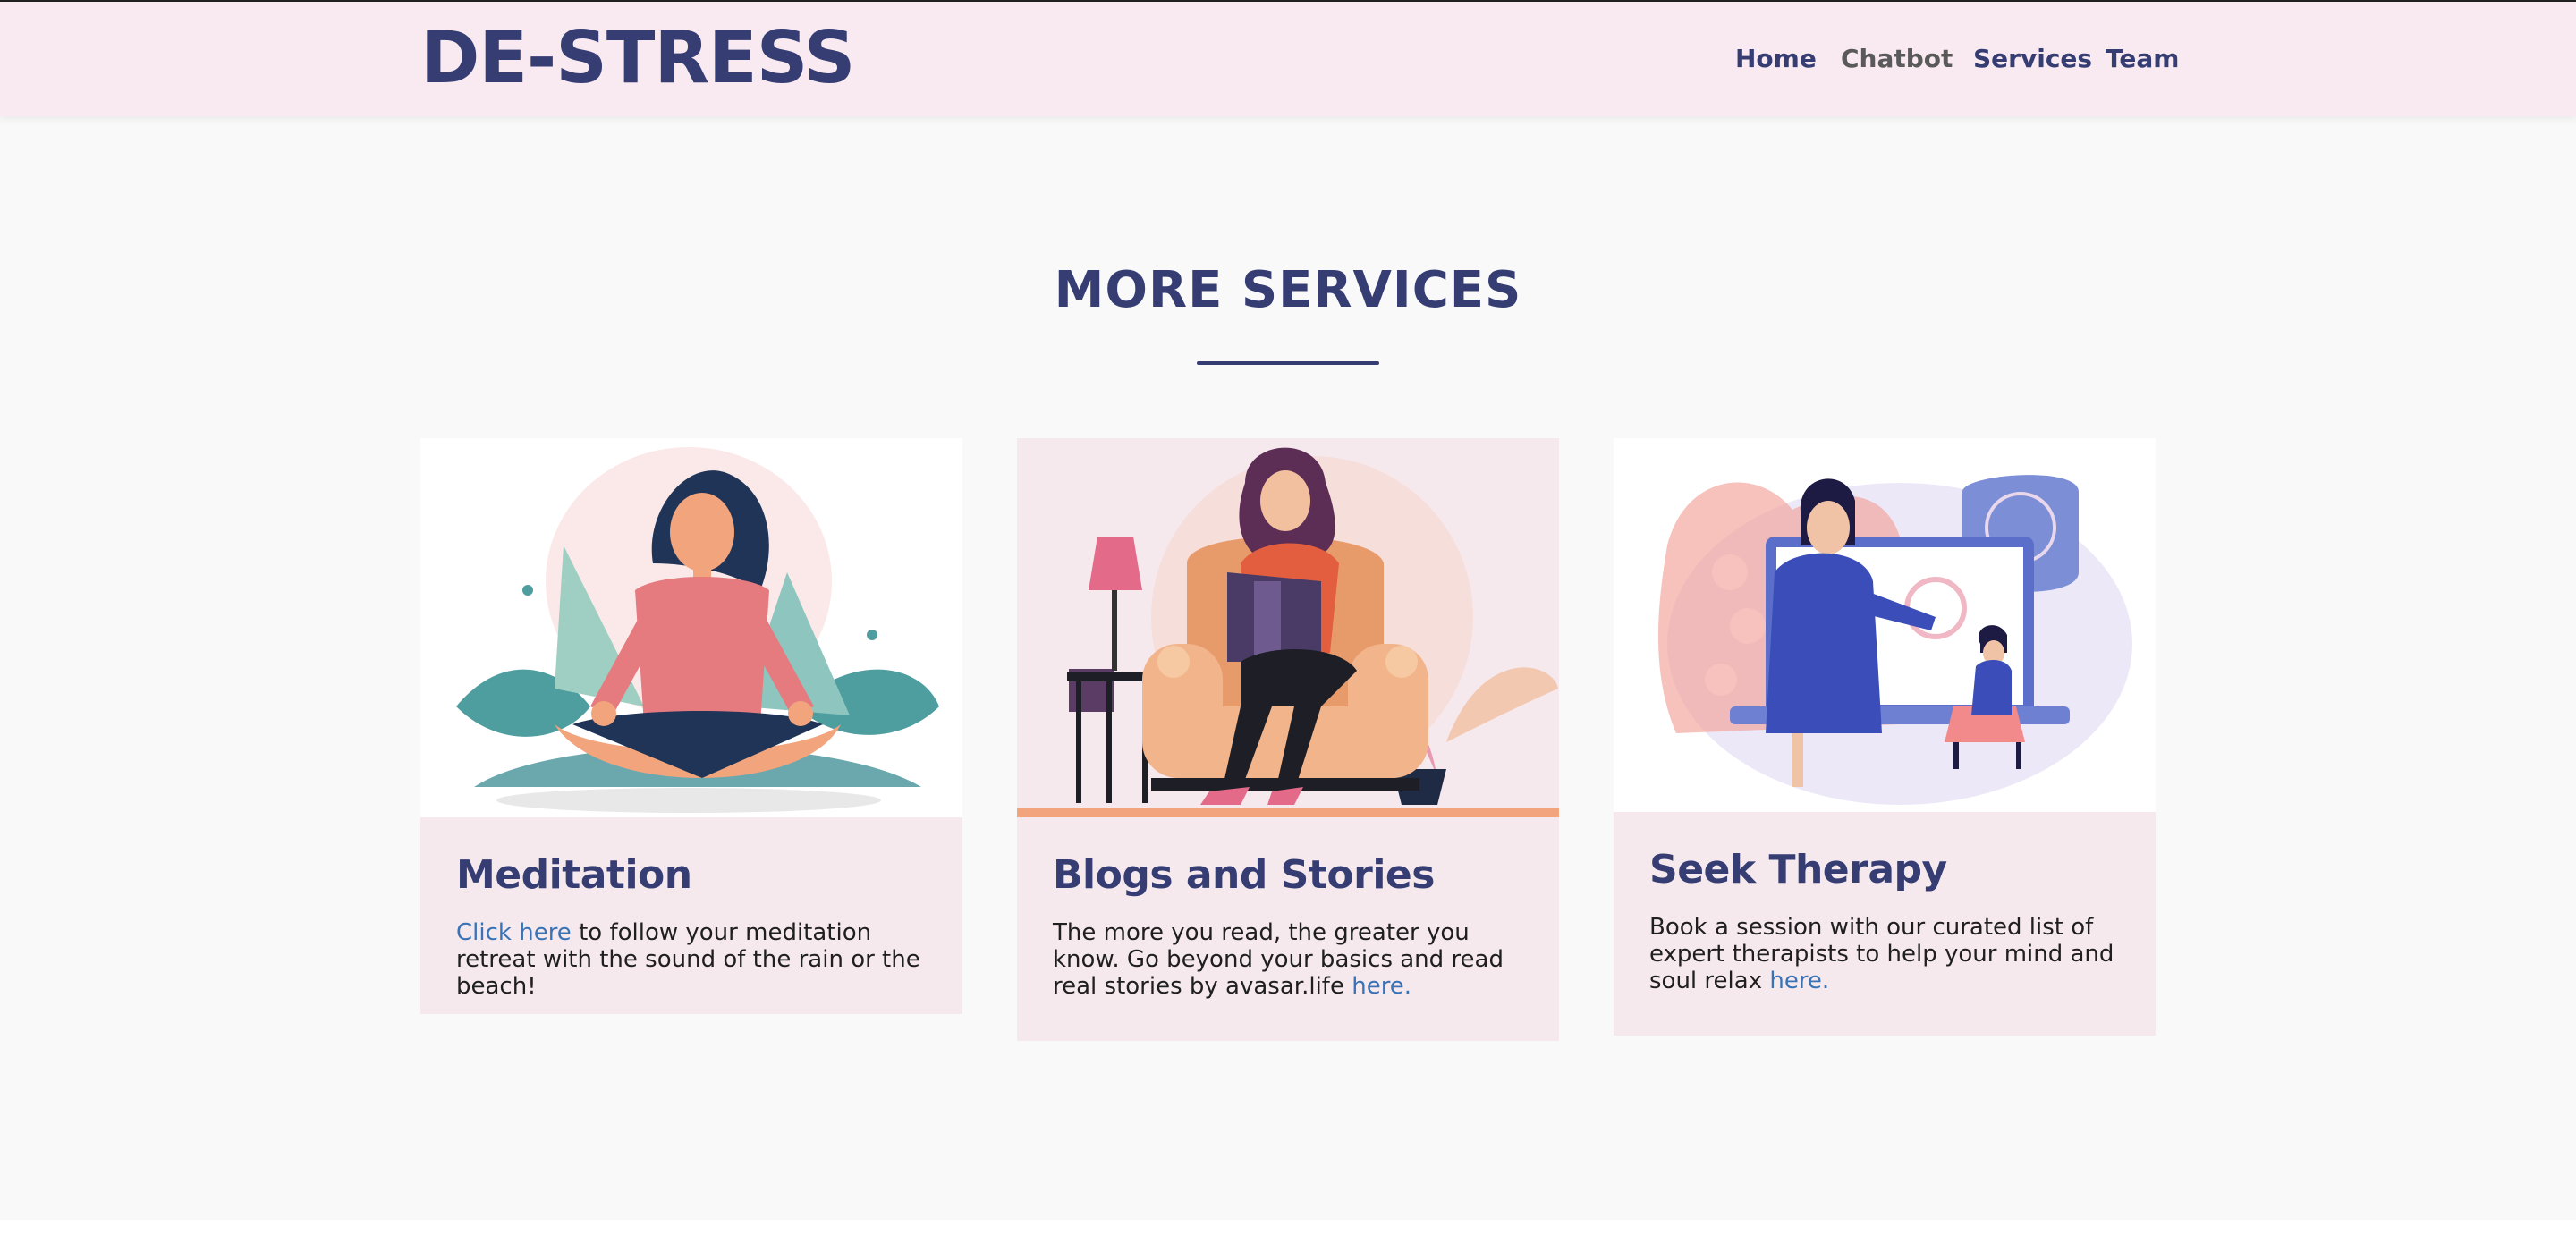 Image resolution: width=2576 pixels, height=1243 pixels. I want to click on therapy-here-link: here., so click(1799, 981).